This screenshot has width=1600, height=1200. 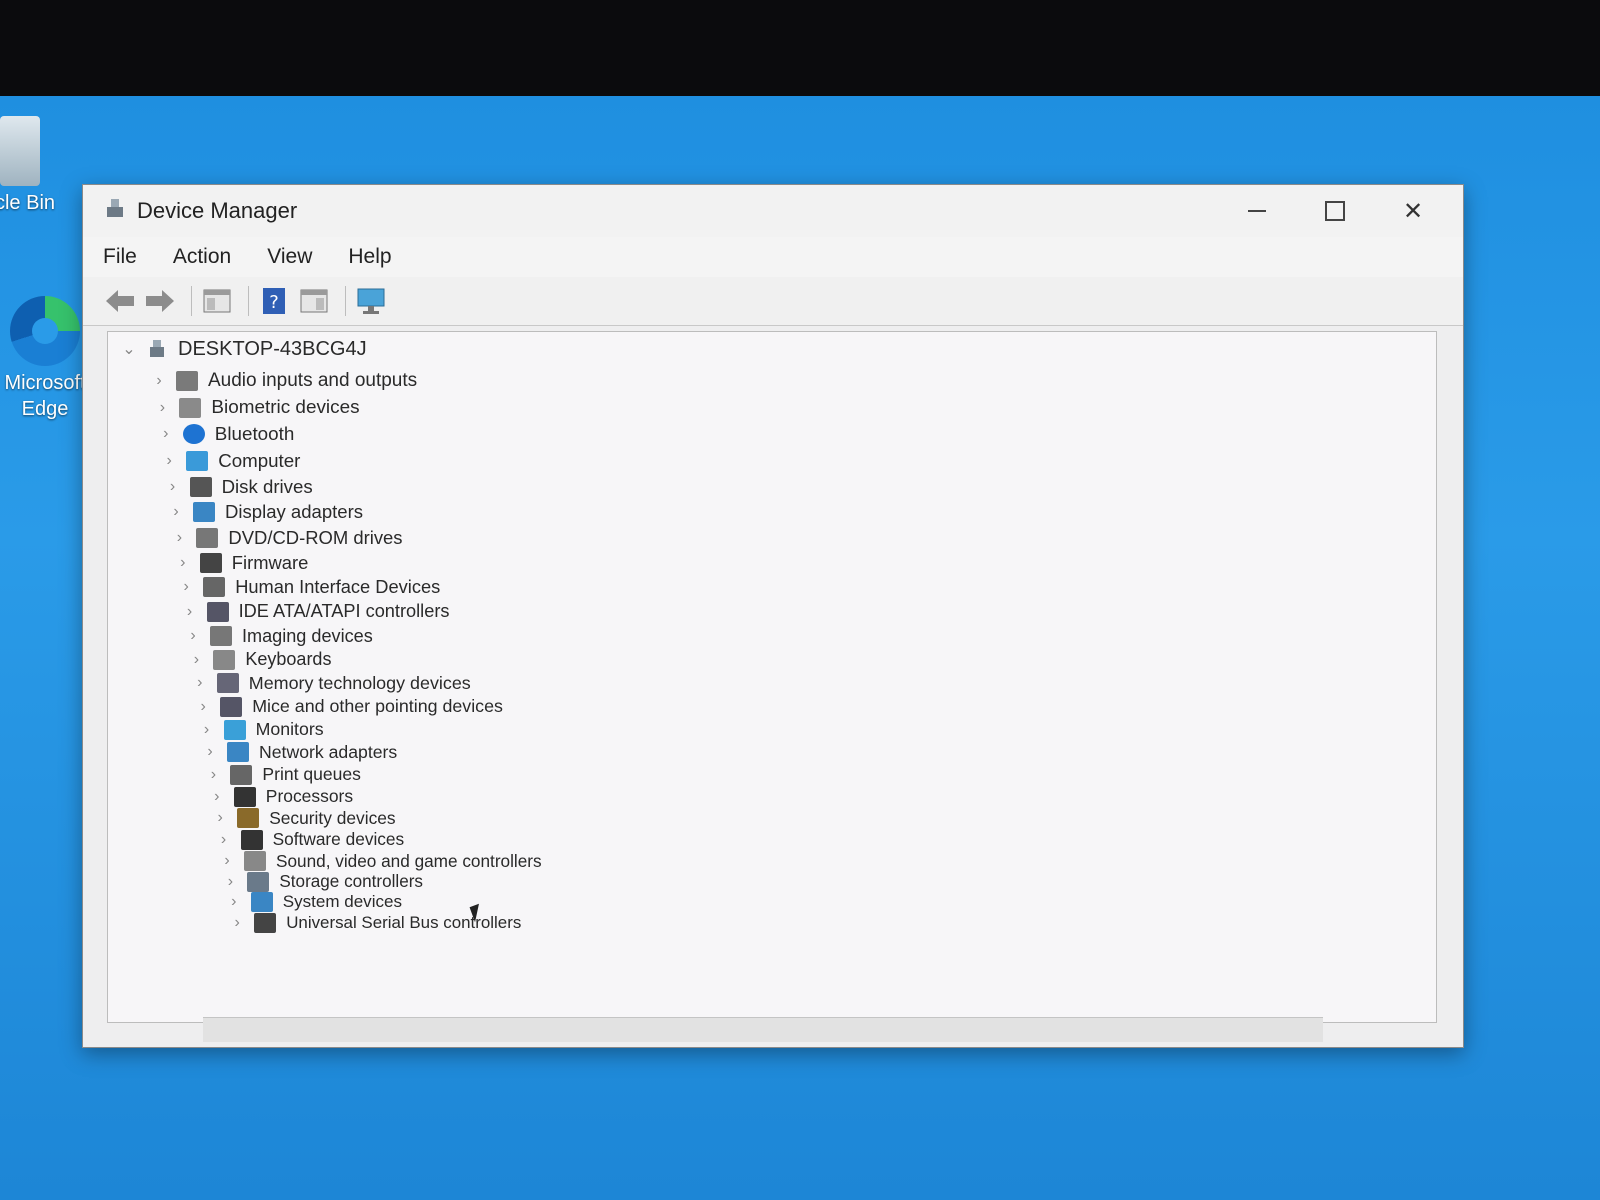 I want to click on close-icon: ✕, so click(x=1413, y=211).